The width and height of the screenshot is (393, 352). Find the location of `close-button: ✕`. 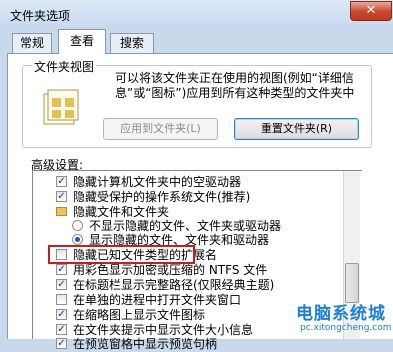

close-button: ✕ is located at coordinates (371, 11).